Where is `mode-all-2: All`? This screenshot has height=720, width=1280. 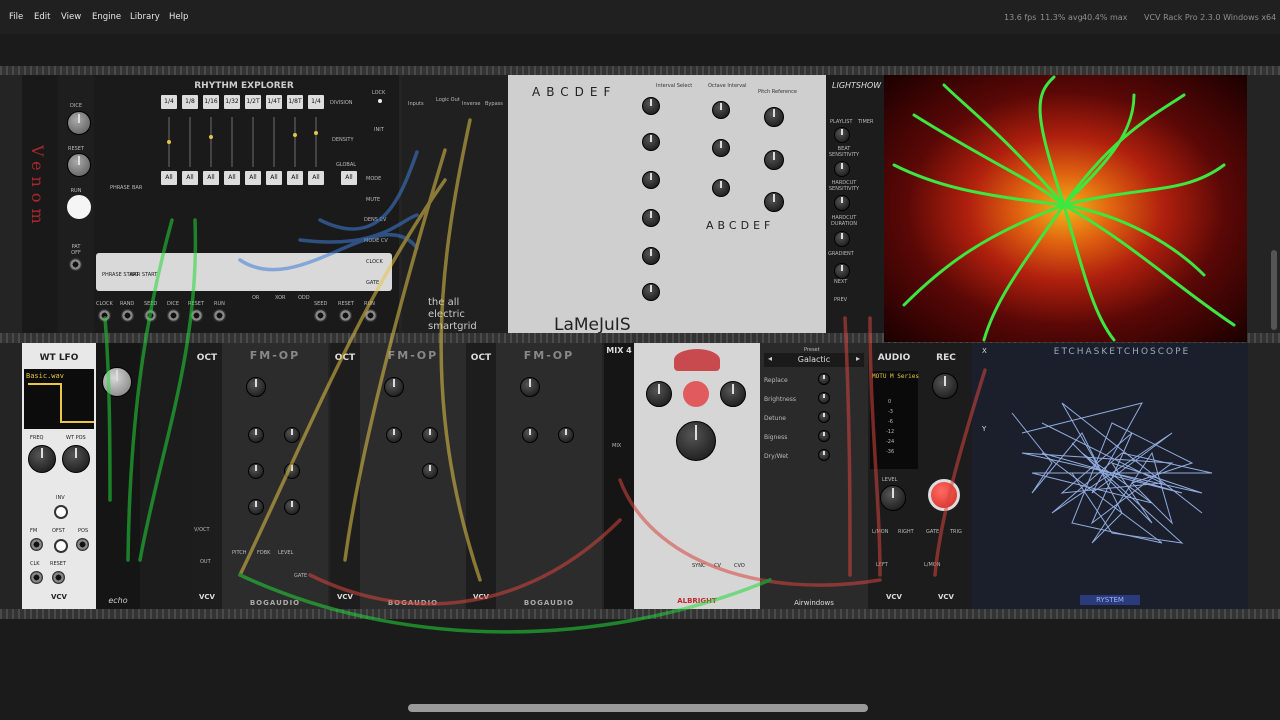 mode-all-2: All is located at coordinates (190, 178).